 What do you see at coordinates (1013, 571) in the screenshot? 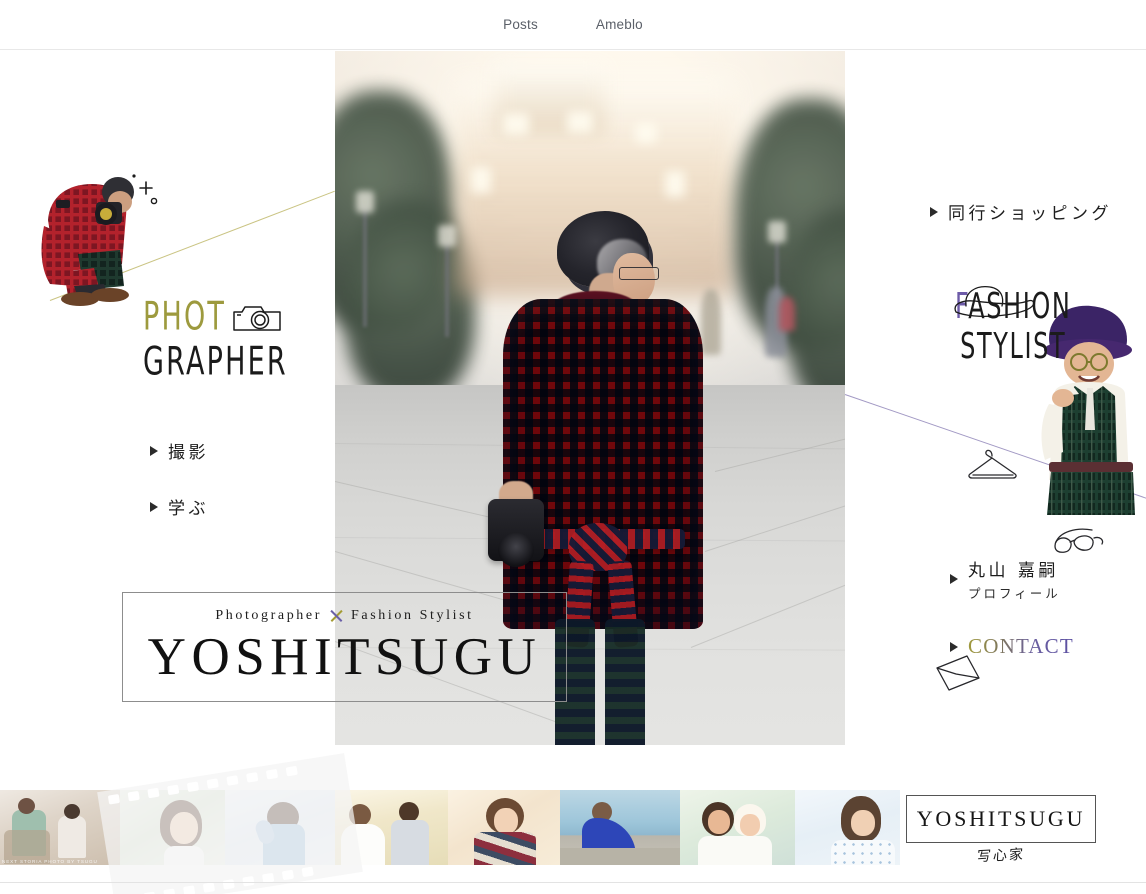
I see `profile-name-label: 丸山 嘉嗣` at bounding box center [1013, 571].